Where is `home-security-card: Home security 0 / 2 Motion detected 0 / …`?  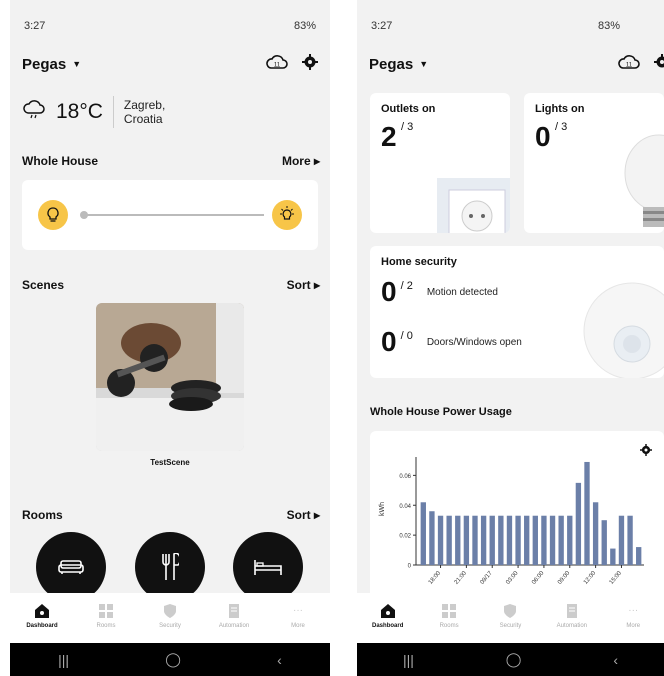
home-security-card: Home security 0 / 2 Motion detected 0 / … is located at coordinates (517, 312).